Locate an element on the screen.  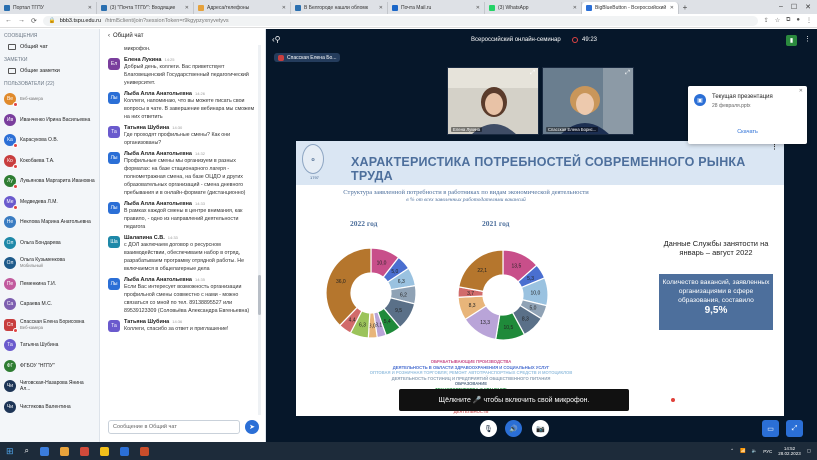
send-button: ➤ is located at coordinates (252, 427).